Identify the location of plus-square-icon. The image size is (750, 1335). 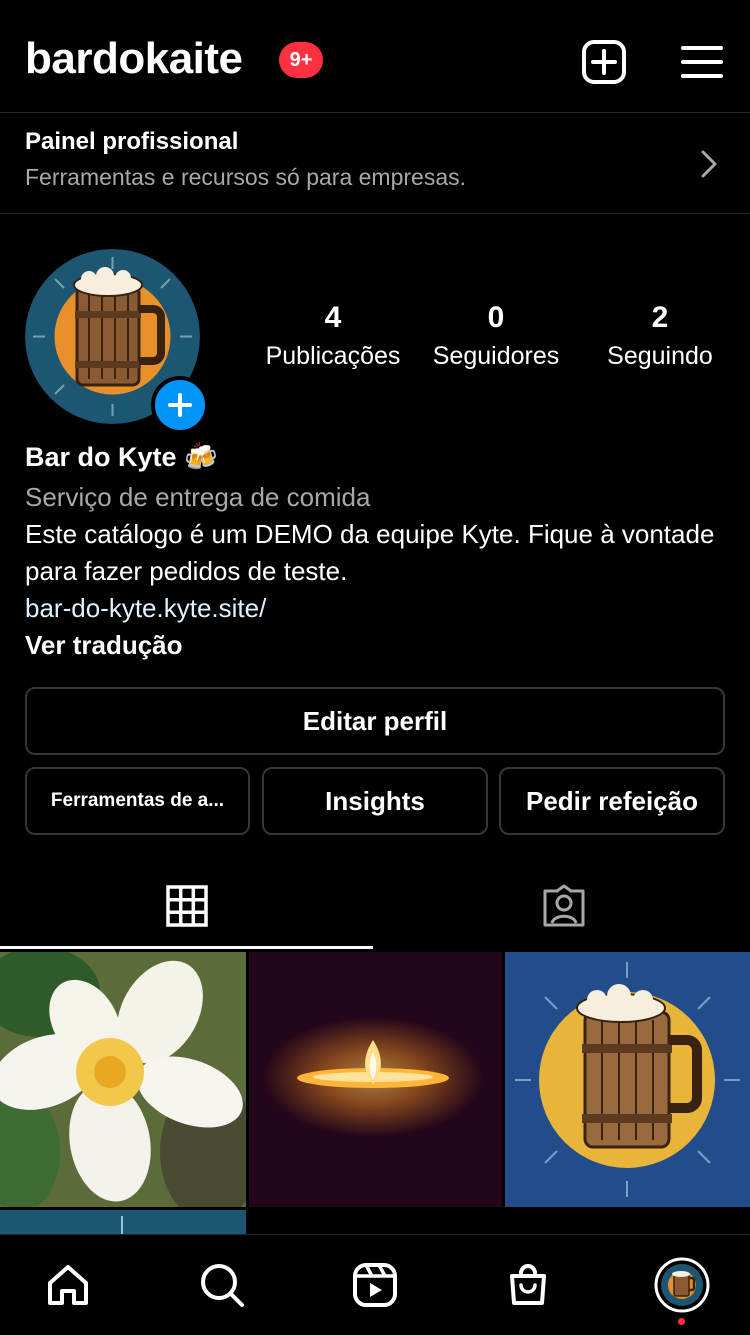
(604, 62).